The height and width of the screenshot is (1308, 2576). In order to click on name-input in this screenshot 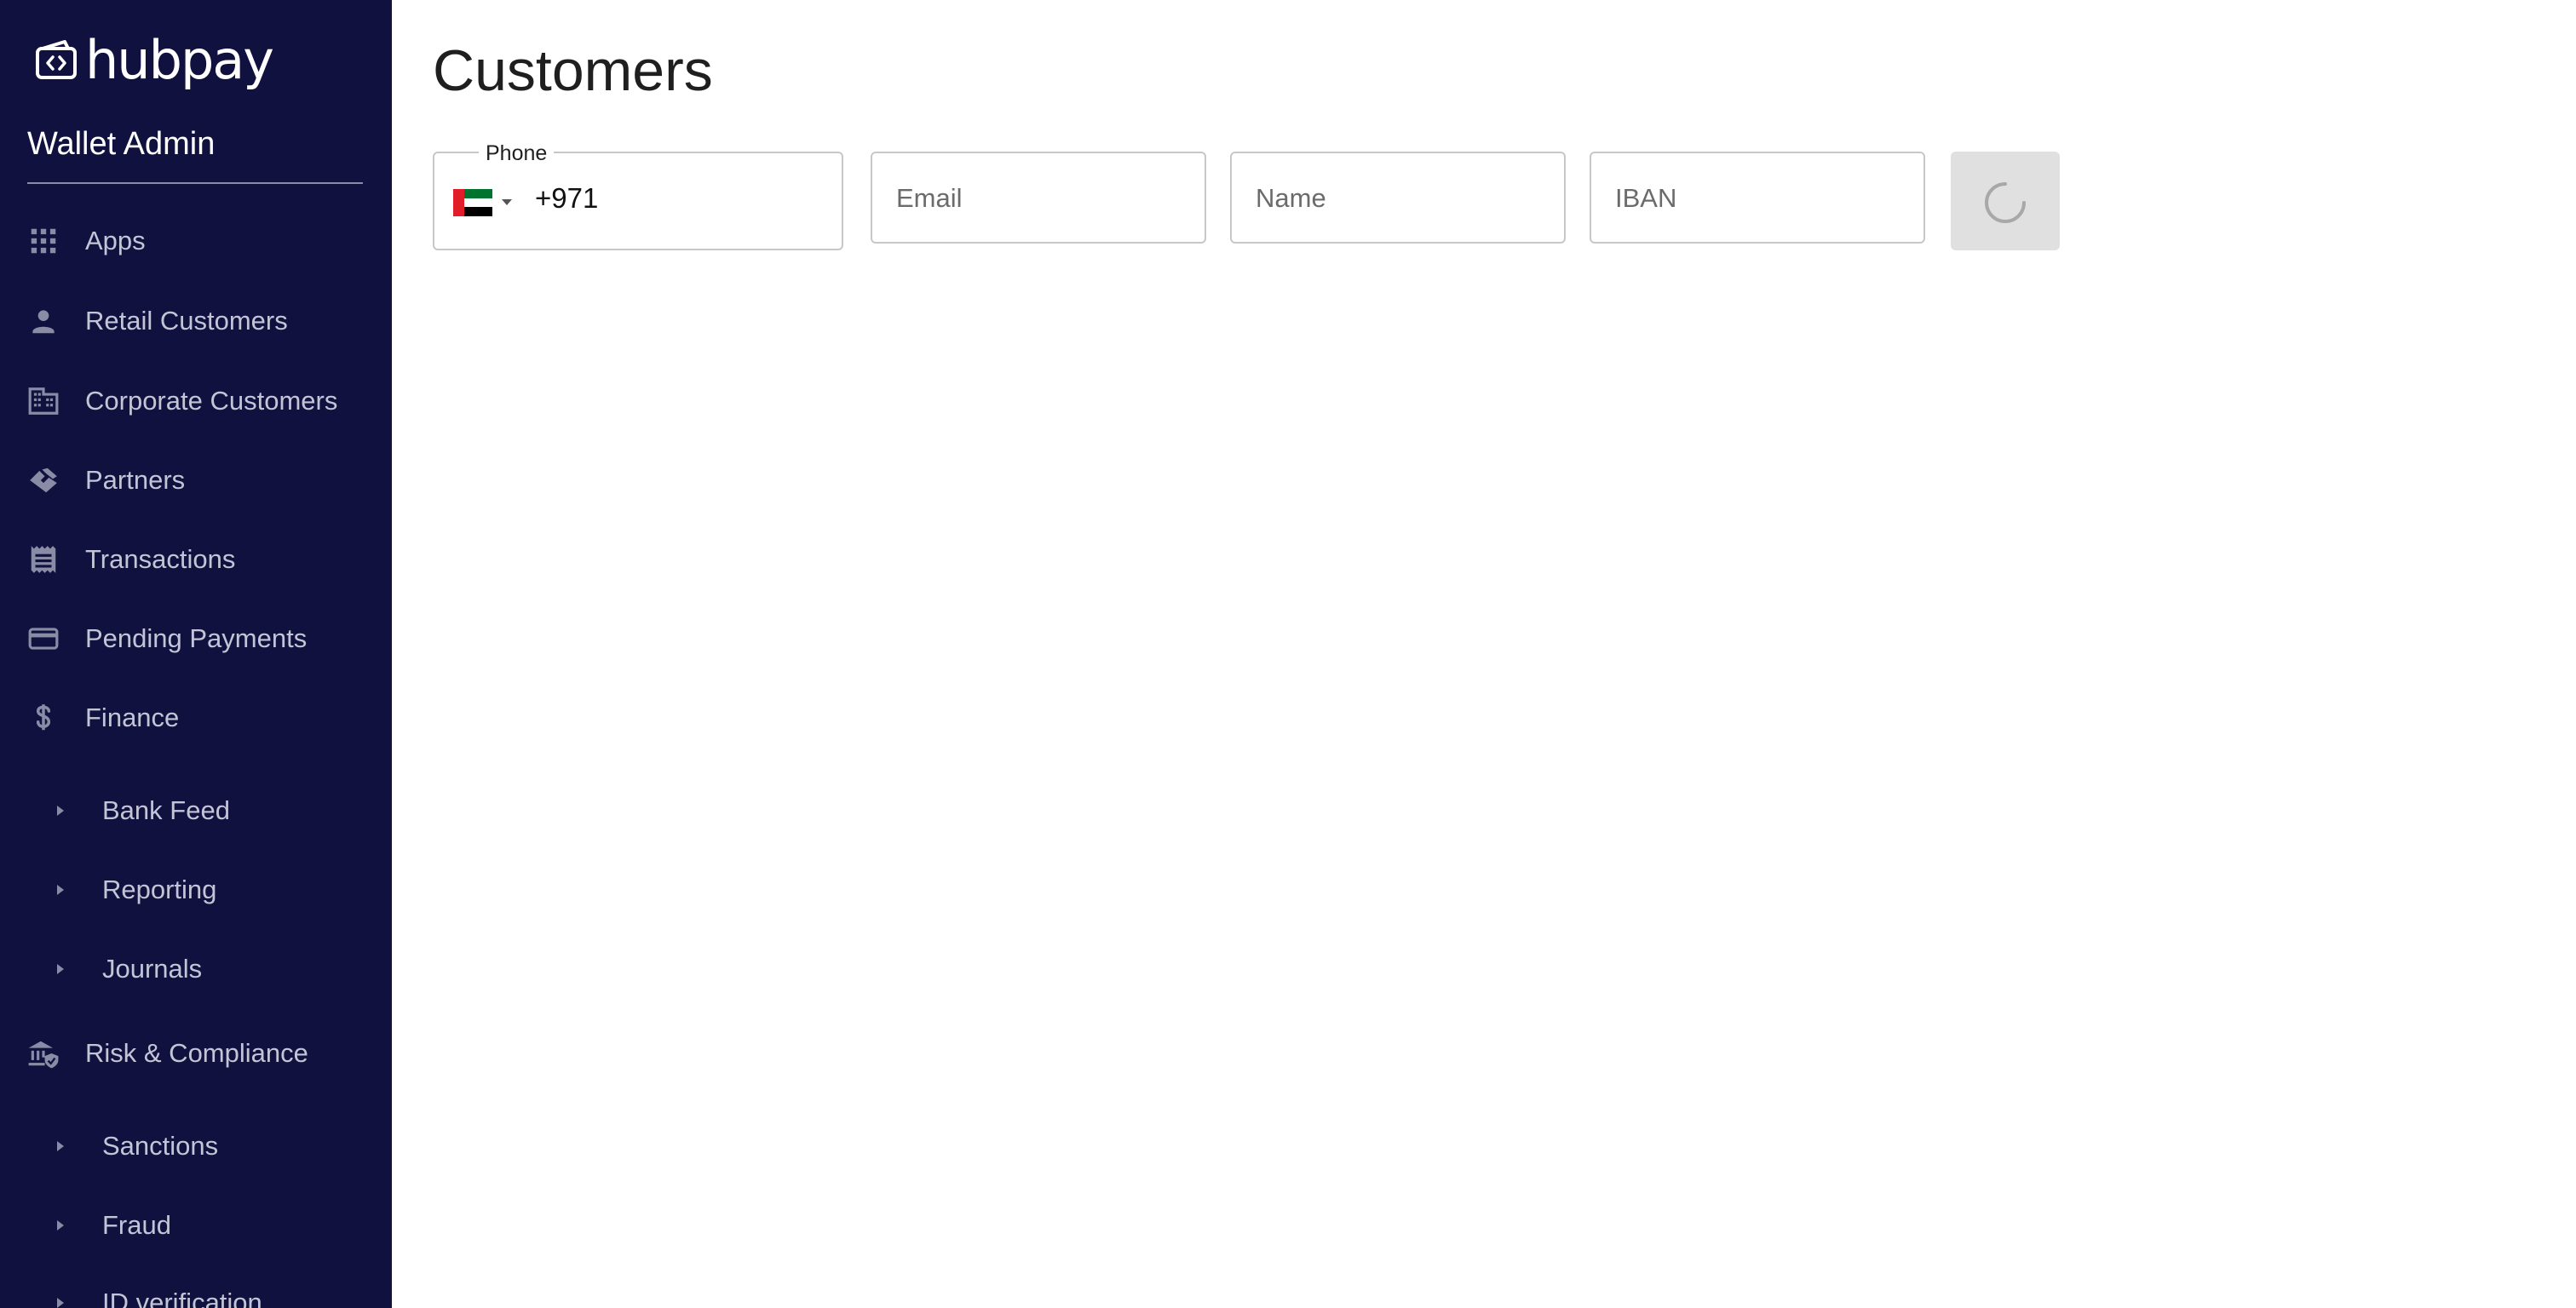, I will do `click(1404, 198)`.